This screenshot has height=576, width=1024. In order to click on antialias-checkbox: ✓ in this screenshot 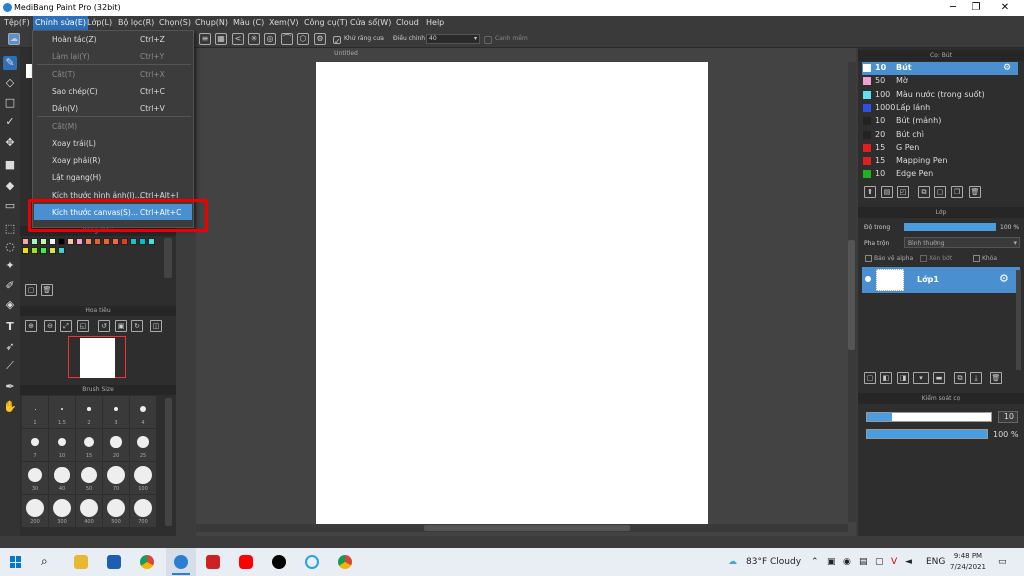, I will do `click(337, 41)`.